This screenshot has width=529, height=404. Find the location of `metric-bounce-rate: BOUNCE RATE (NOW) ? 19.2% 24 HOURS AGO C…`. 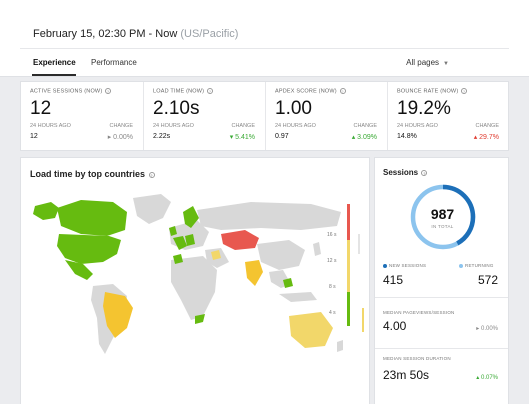

metric-bounce-rate: BOUNCE RATE (NOW) ? 19.2% 24 HOURS AGO C… is located at coordinates (448, 116).